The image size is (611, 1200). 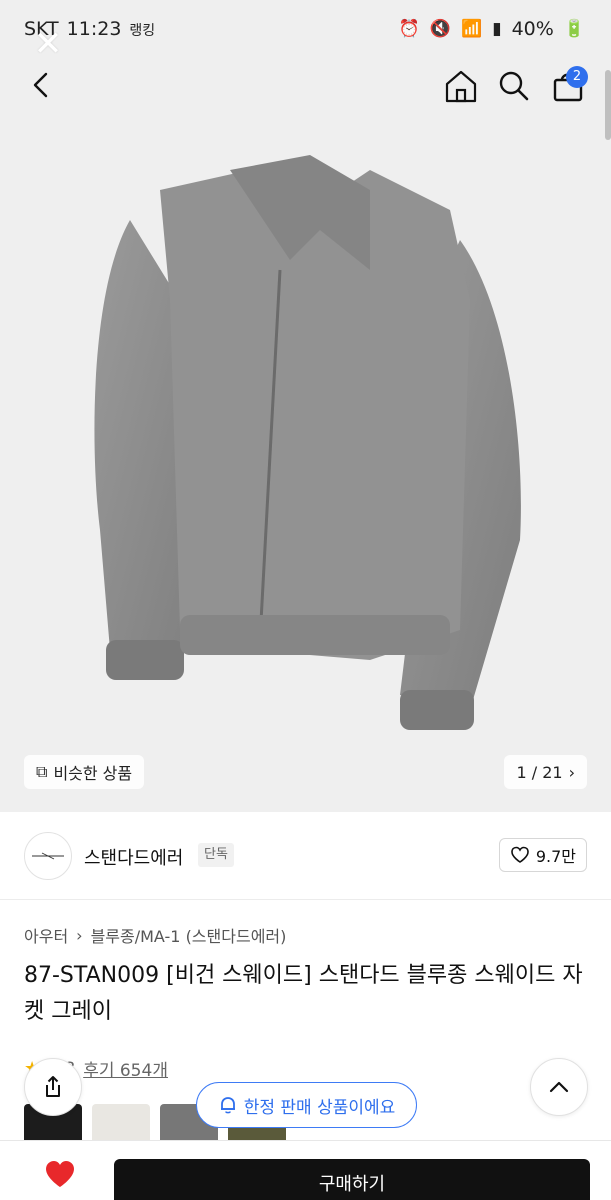 I want to click on home-button, so click(x=461, y=86).